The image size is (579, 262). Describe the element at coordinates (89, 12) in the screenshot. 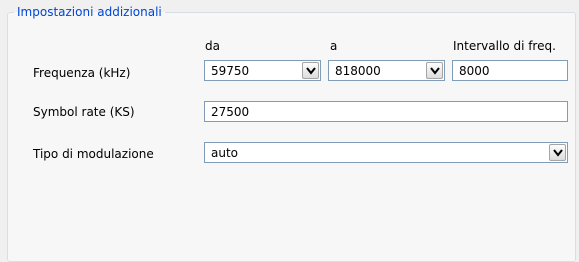

I see `section-title: Impostazioni addizionali` at that location.